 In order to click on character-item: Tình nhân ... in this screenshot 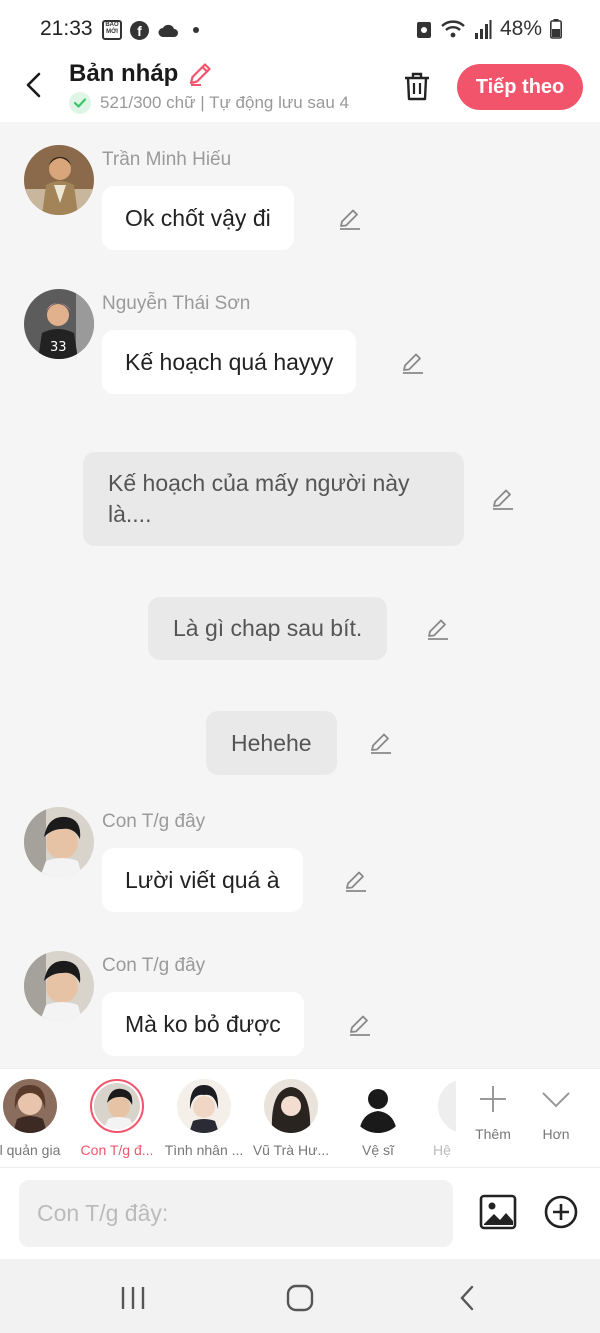, I will do `click(204, 1118)`.